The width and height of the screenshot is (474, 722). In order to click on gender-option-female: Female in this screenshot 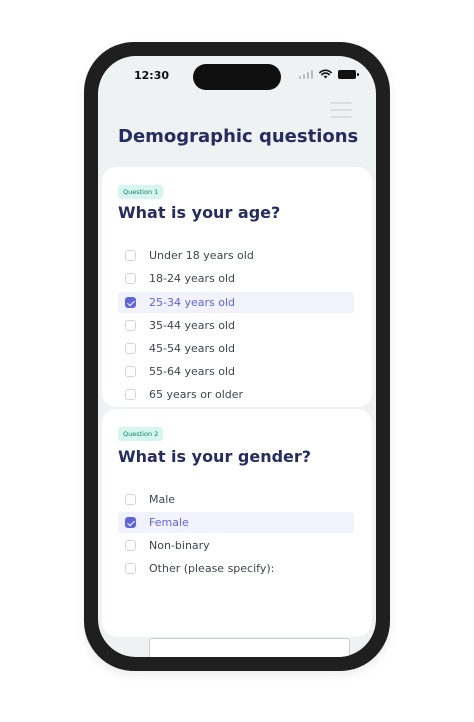, I will do `click(236, 522)`.